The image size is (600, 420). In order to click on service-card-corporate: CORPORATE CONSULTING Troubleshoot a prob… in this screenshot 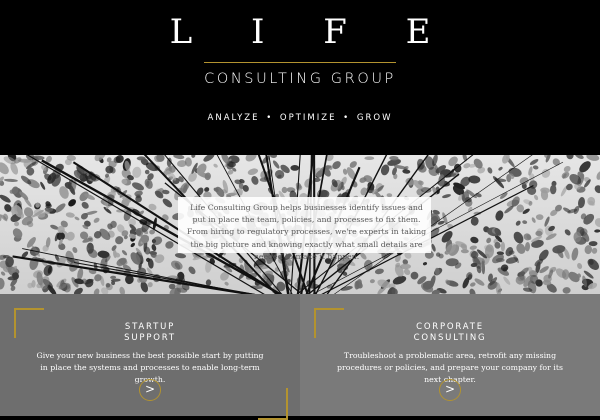, I will do `click(450, 355)`.